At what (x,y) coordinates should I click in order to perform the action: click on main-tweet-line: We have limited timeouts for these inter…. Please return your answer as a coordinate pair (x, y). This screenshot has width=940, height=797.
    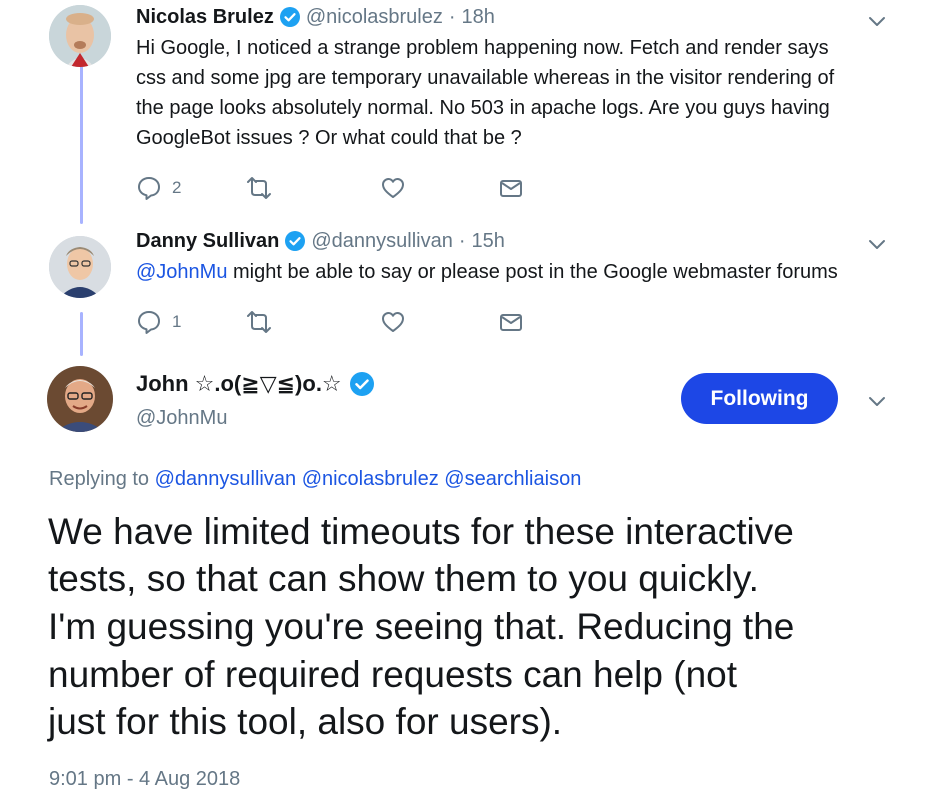
    Looking at the image, I should click on (421, 531).